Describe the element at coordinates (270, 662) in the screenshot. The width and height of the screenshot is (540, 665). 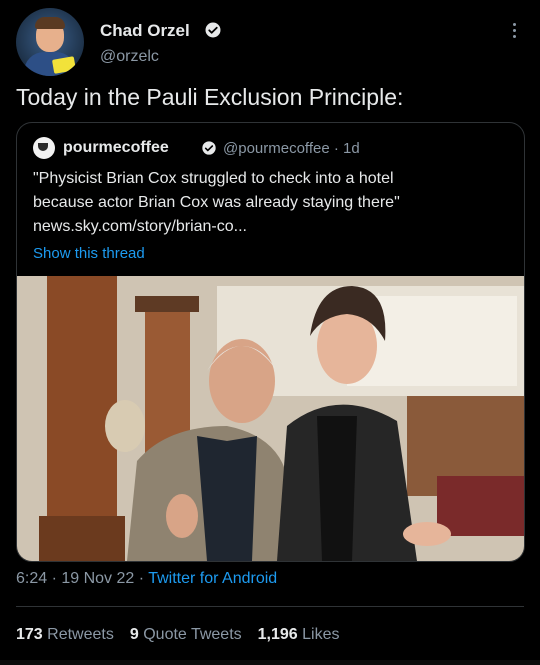
I see `bottom-divider` at that location.